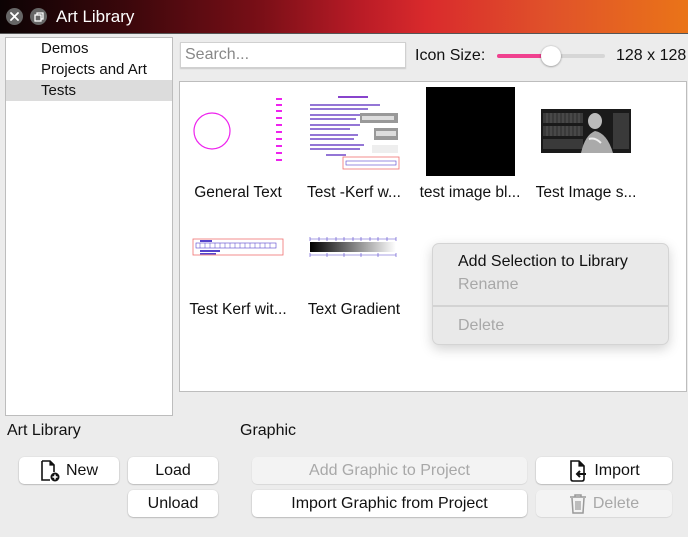  I want to click on search-input, so click(293, 55).